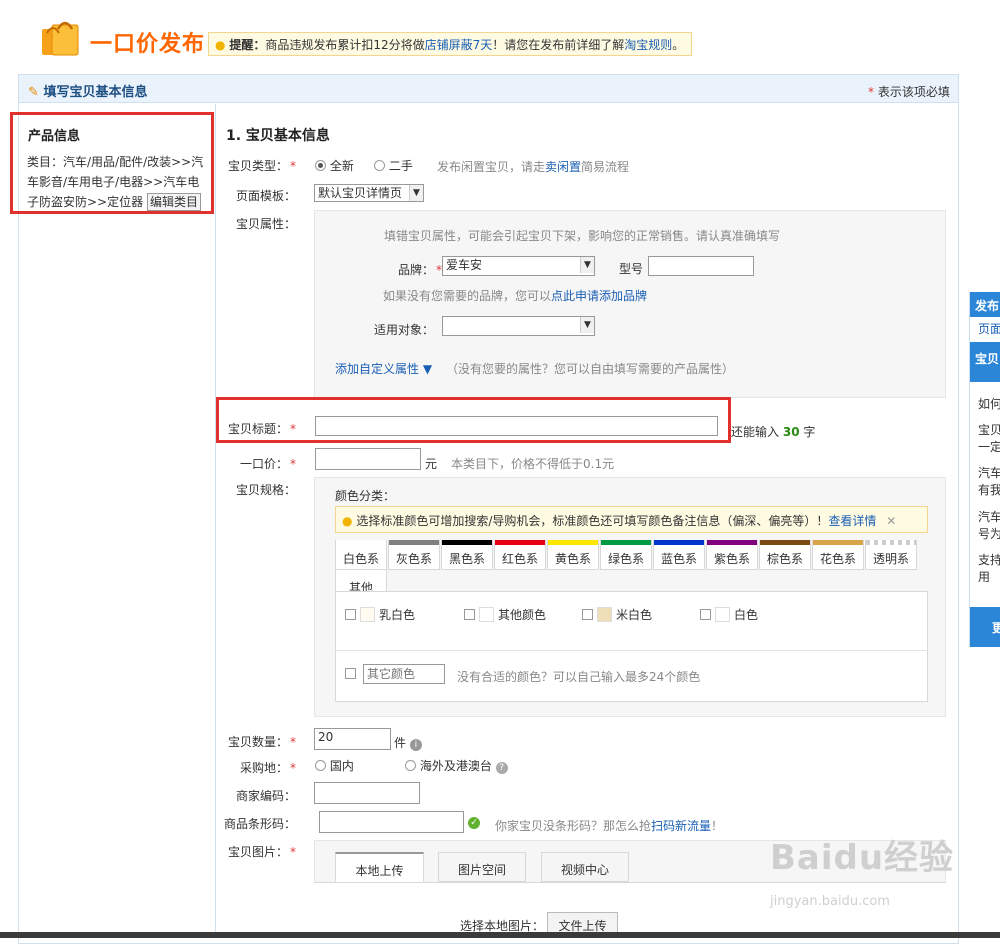  I want to click on origin-domestic: 国内, so click(334, 765).